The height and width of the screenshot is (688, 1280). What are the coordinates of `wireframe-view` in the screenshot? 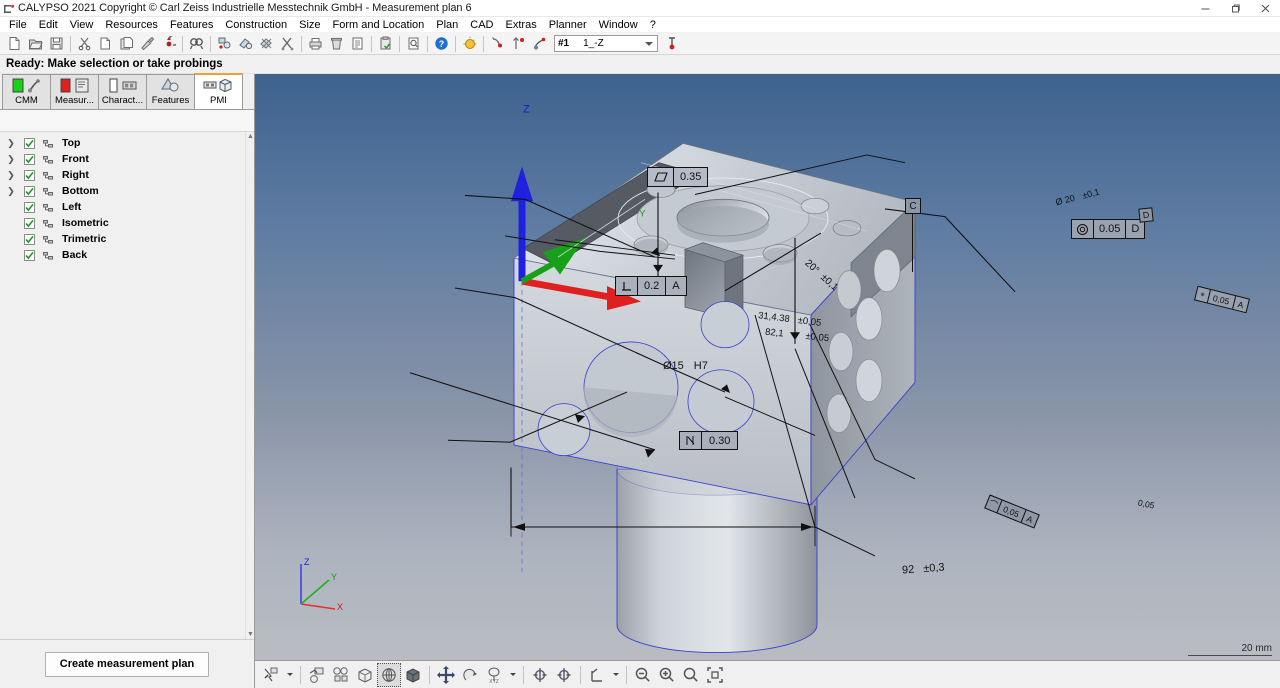 It's located at (389, 674).